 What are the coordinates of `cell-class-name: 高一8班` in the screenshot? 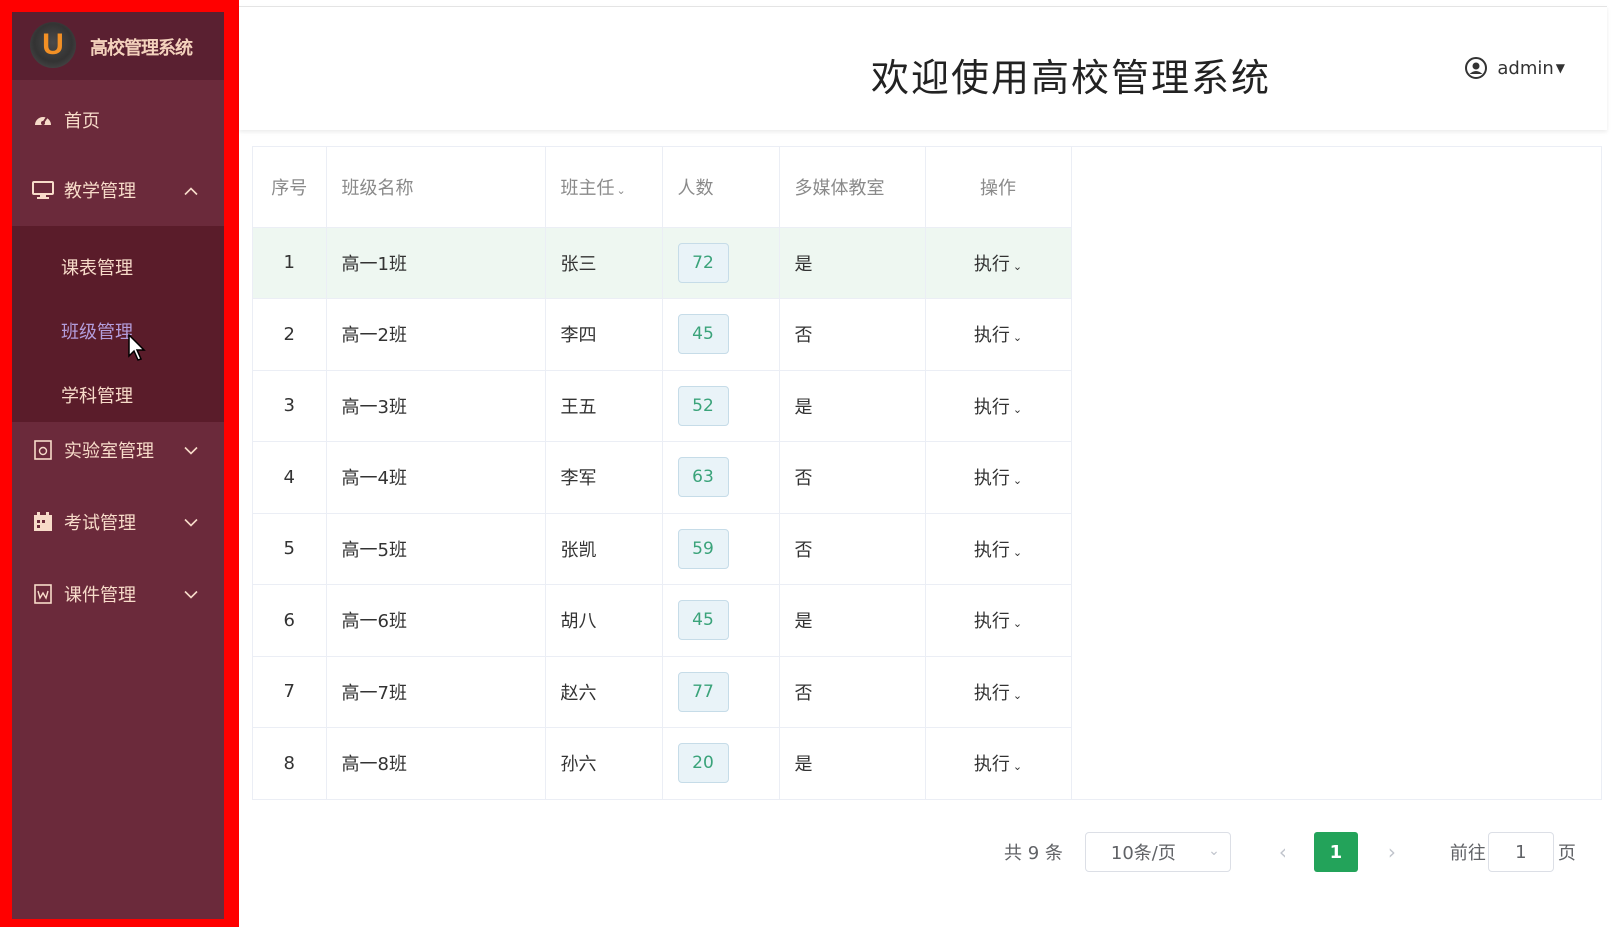 It's located at (436, 763).